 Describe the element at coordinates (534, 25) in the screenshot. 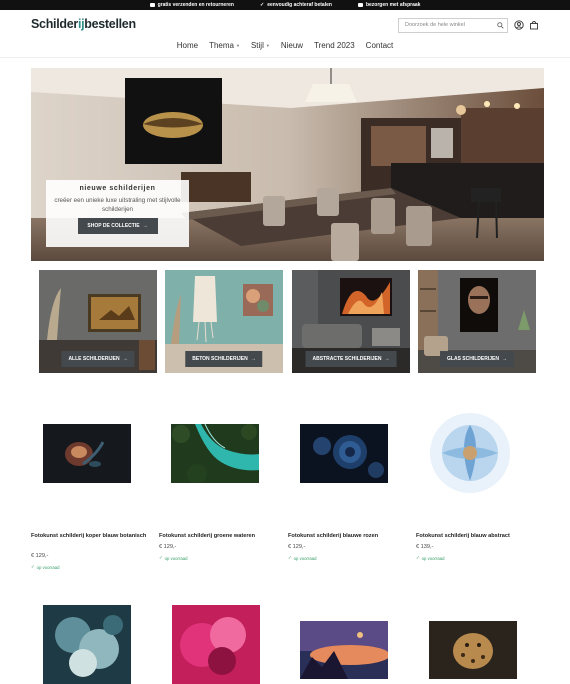

I see `cart-icon` at that location.